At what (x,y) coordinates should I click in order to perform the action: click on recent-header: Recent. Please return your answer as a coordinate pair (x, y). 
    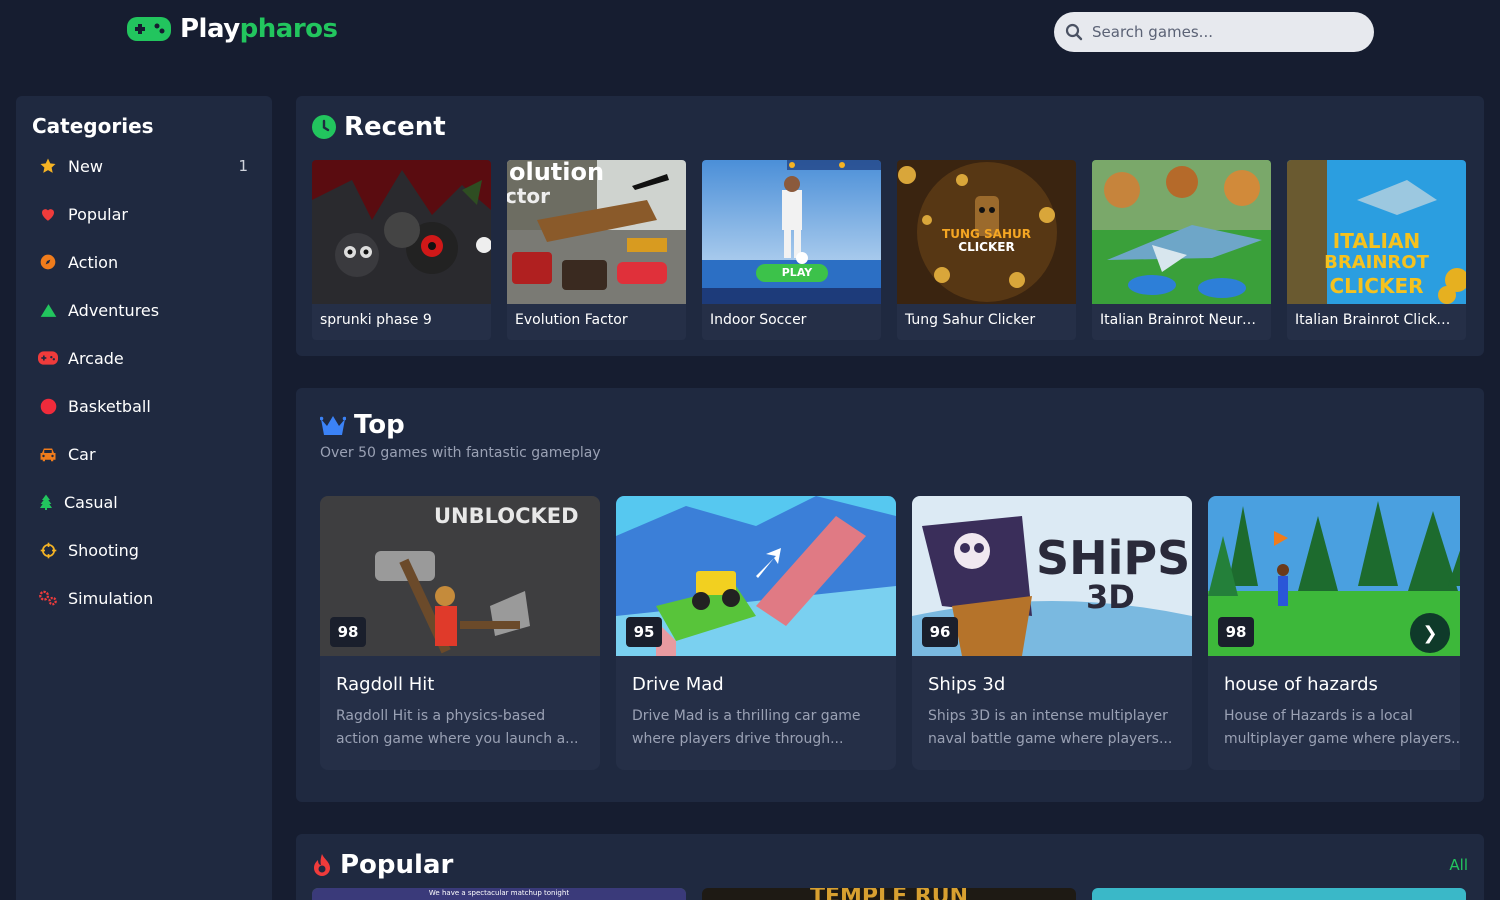
    Looking at the image, I should click on (379, 127).